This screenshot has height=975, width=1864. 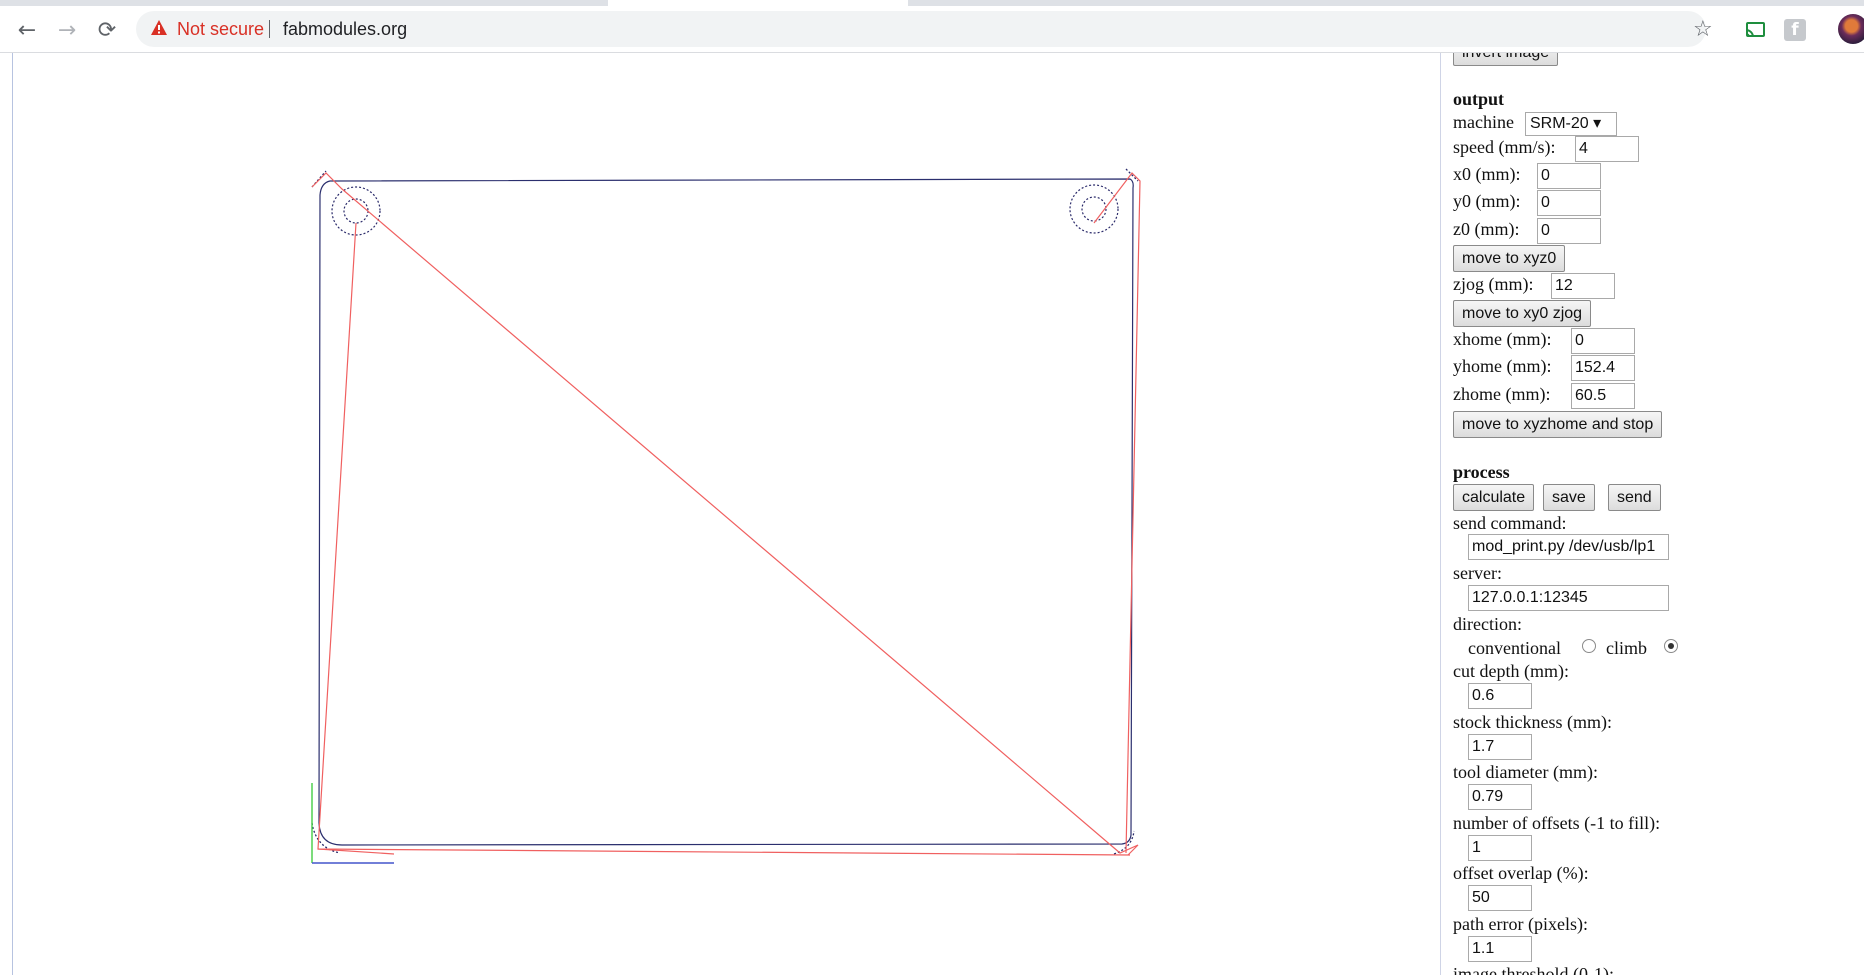 I want to click on z0-label: z0 (mm):, so click(x=1486, y=229).